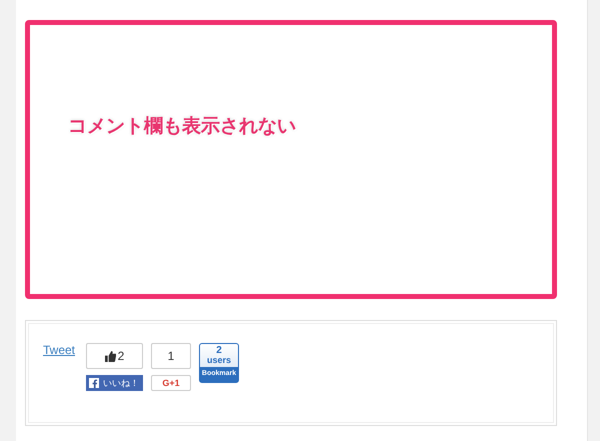  Describe the element at coordinates (110, 356) in the screenshot. I see `thumbs-up-icon` at that location.